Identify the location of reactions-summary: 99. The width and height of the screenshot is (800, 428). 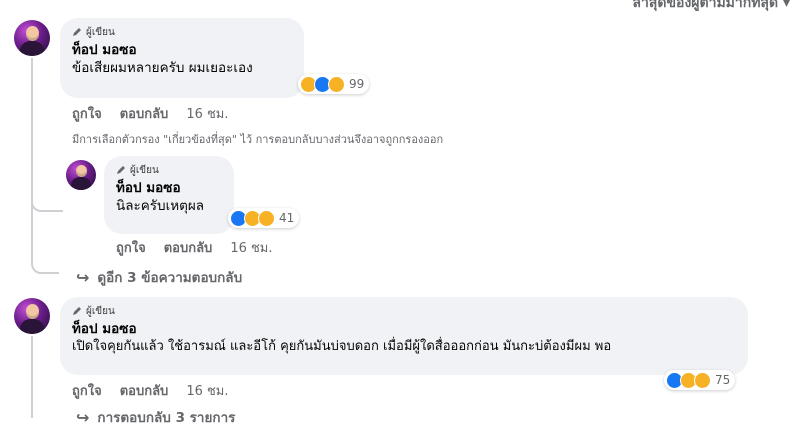
(334, 84).